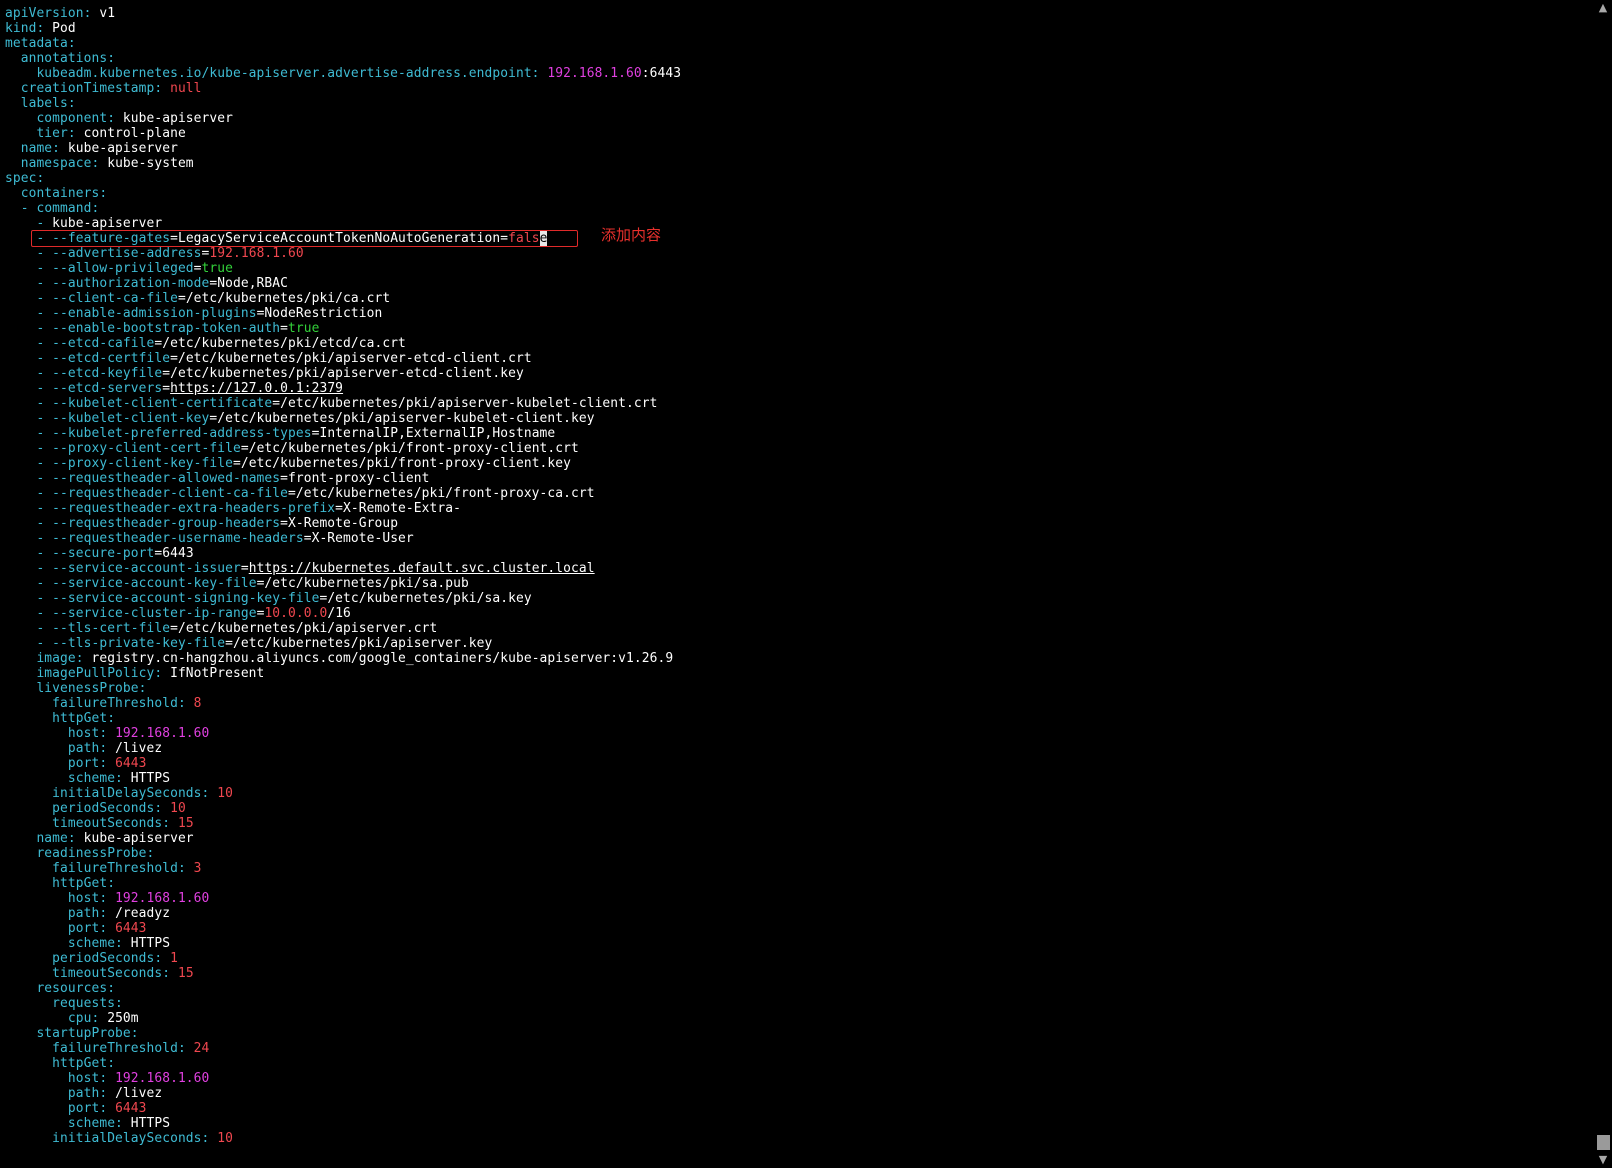 This screenshot has width=1612, height=1168. I want to click on code-token: =/etc/kubernetes/pki/apiserver.key, so click(359, 643).